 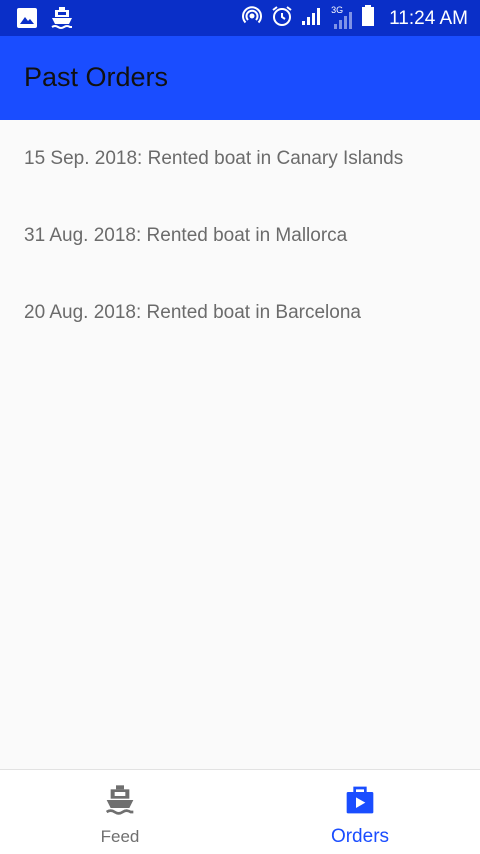 I want to click on nav-item-feed: Feed, so click(x=120, y=812).